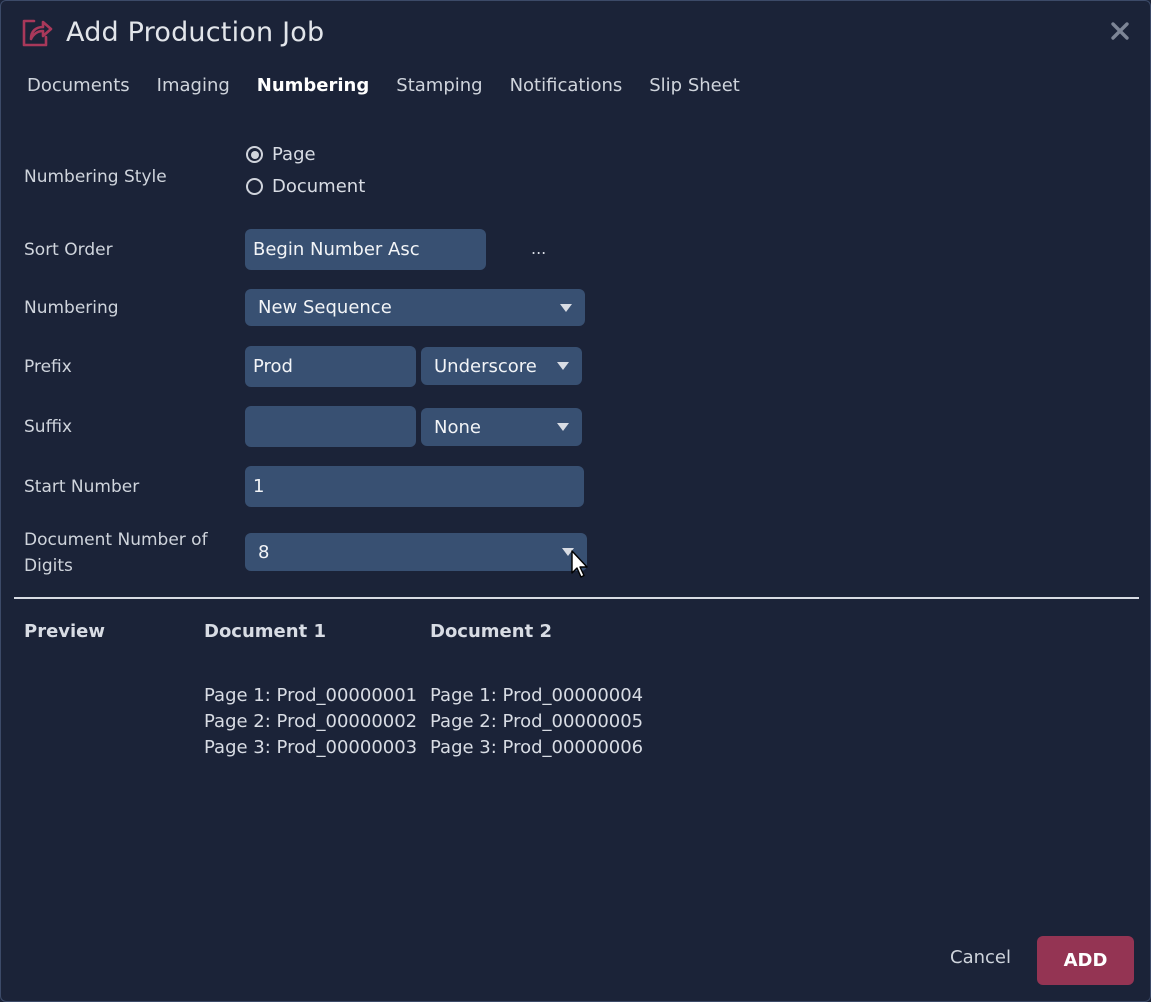 Image resolution: width=1151 pixels, height=1002 pixels. What do you see at coordinates (313, 85) in the screenshot?
I see `tab-numbering: Numbering` at bounding box center [313, 85].